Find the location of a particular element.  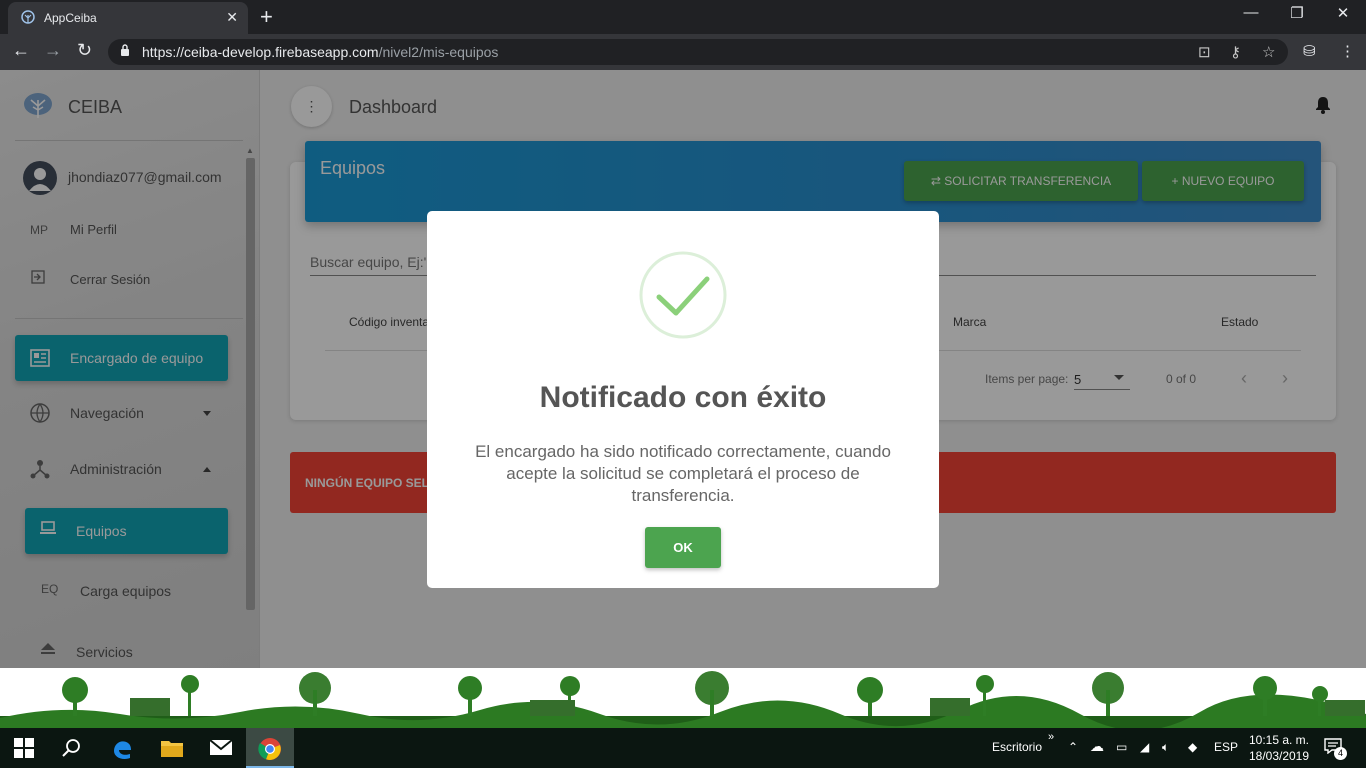

forward-icon: → is located at coordinates (53, 50).